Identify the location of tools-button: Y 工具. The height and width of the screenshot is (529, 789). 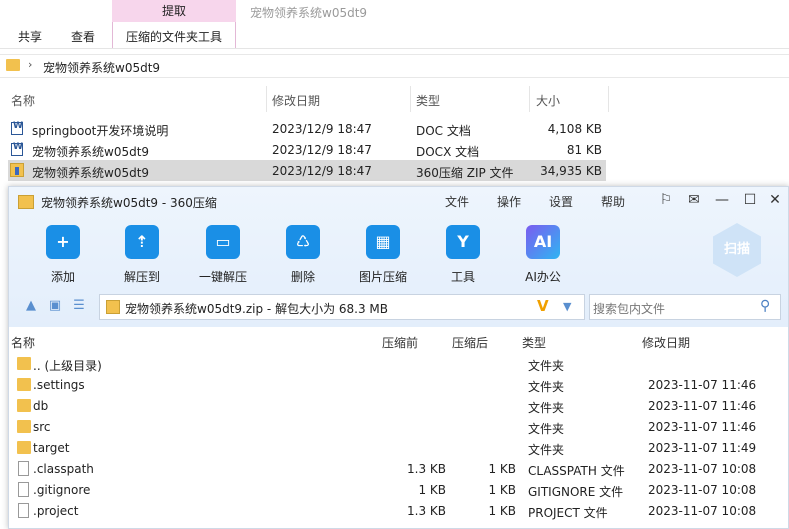
(463, 255).